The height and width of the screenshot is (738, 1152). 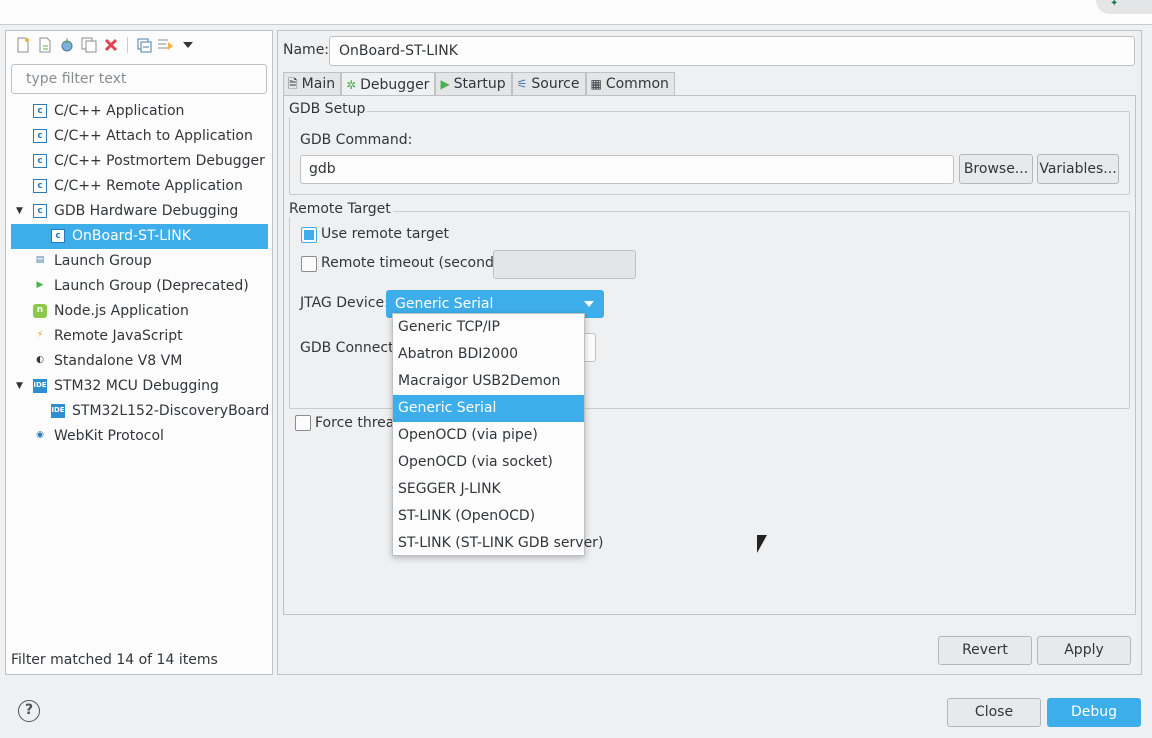 I want to click on use-remote-target-checkbox, so click(x=309, y=235).